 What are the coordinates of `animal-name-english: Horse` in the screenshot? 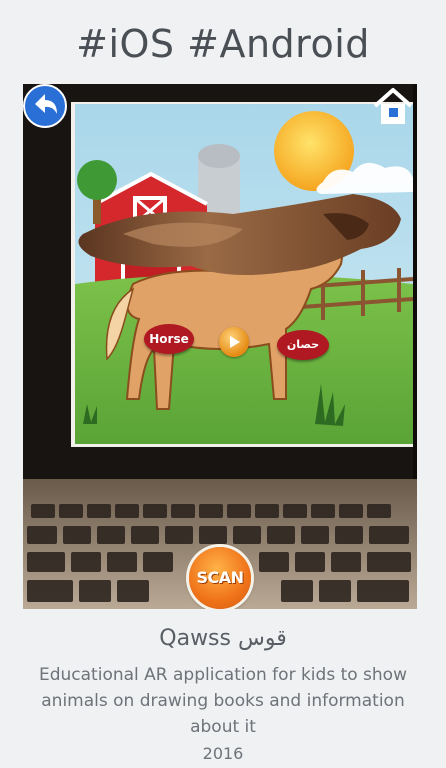 It's located at (169, 339).